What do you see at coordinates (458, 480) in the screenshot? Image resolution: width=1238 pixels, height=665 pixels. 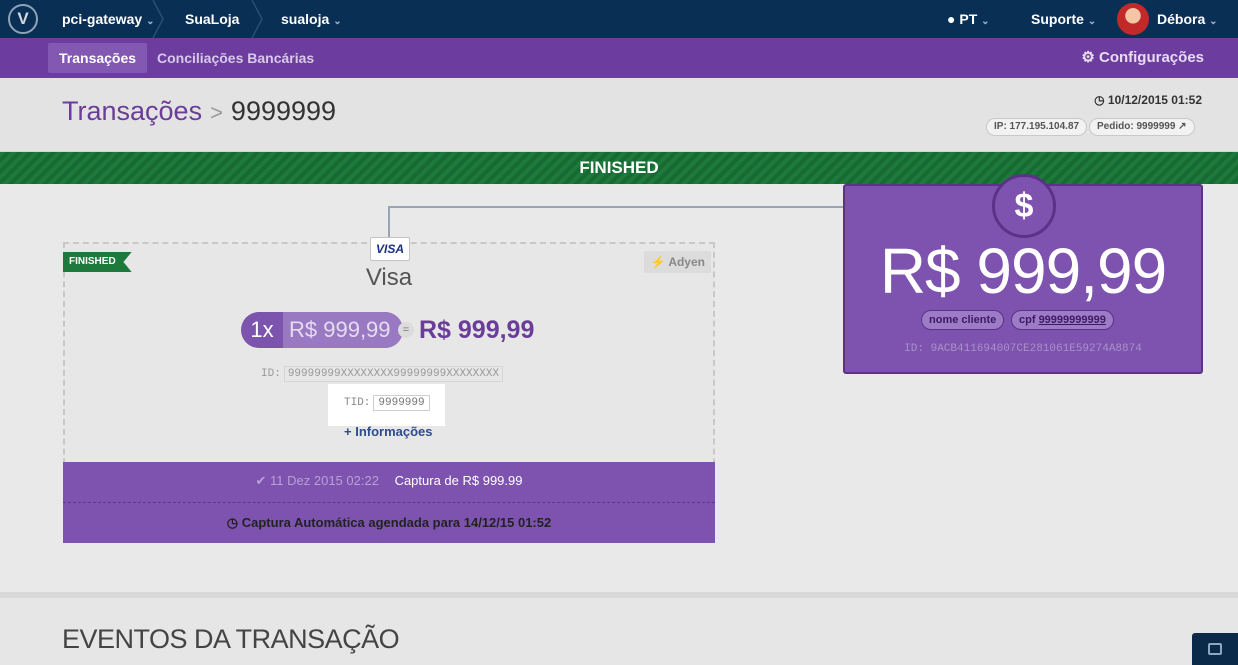 I see `capture-text: Captura de R$ 999.99` at bounding box center [458, 480].